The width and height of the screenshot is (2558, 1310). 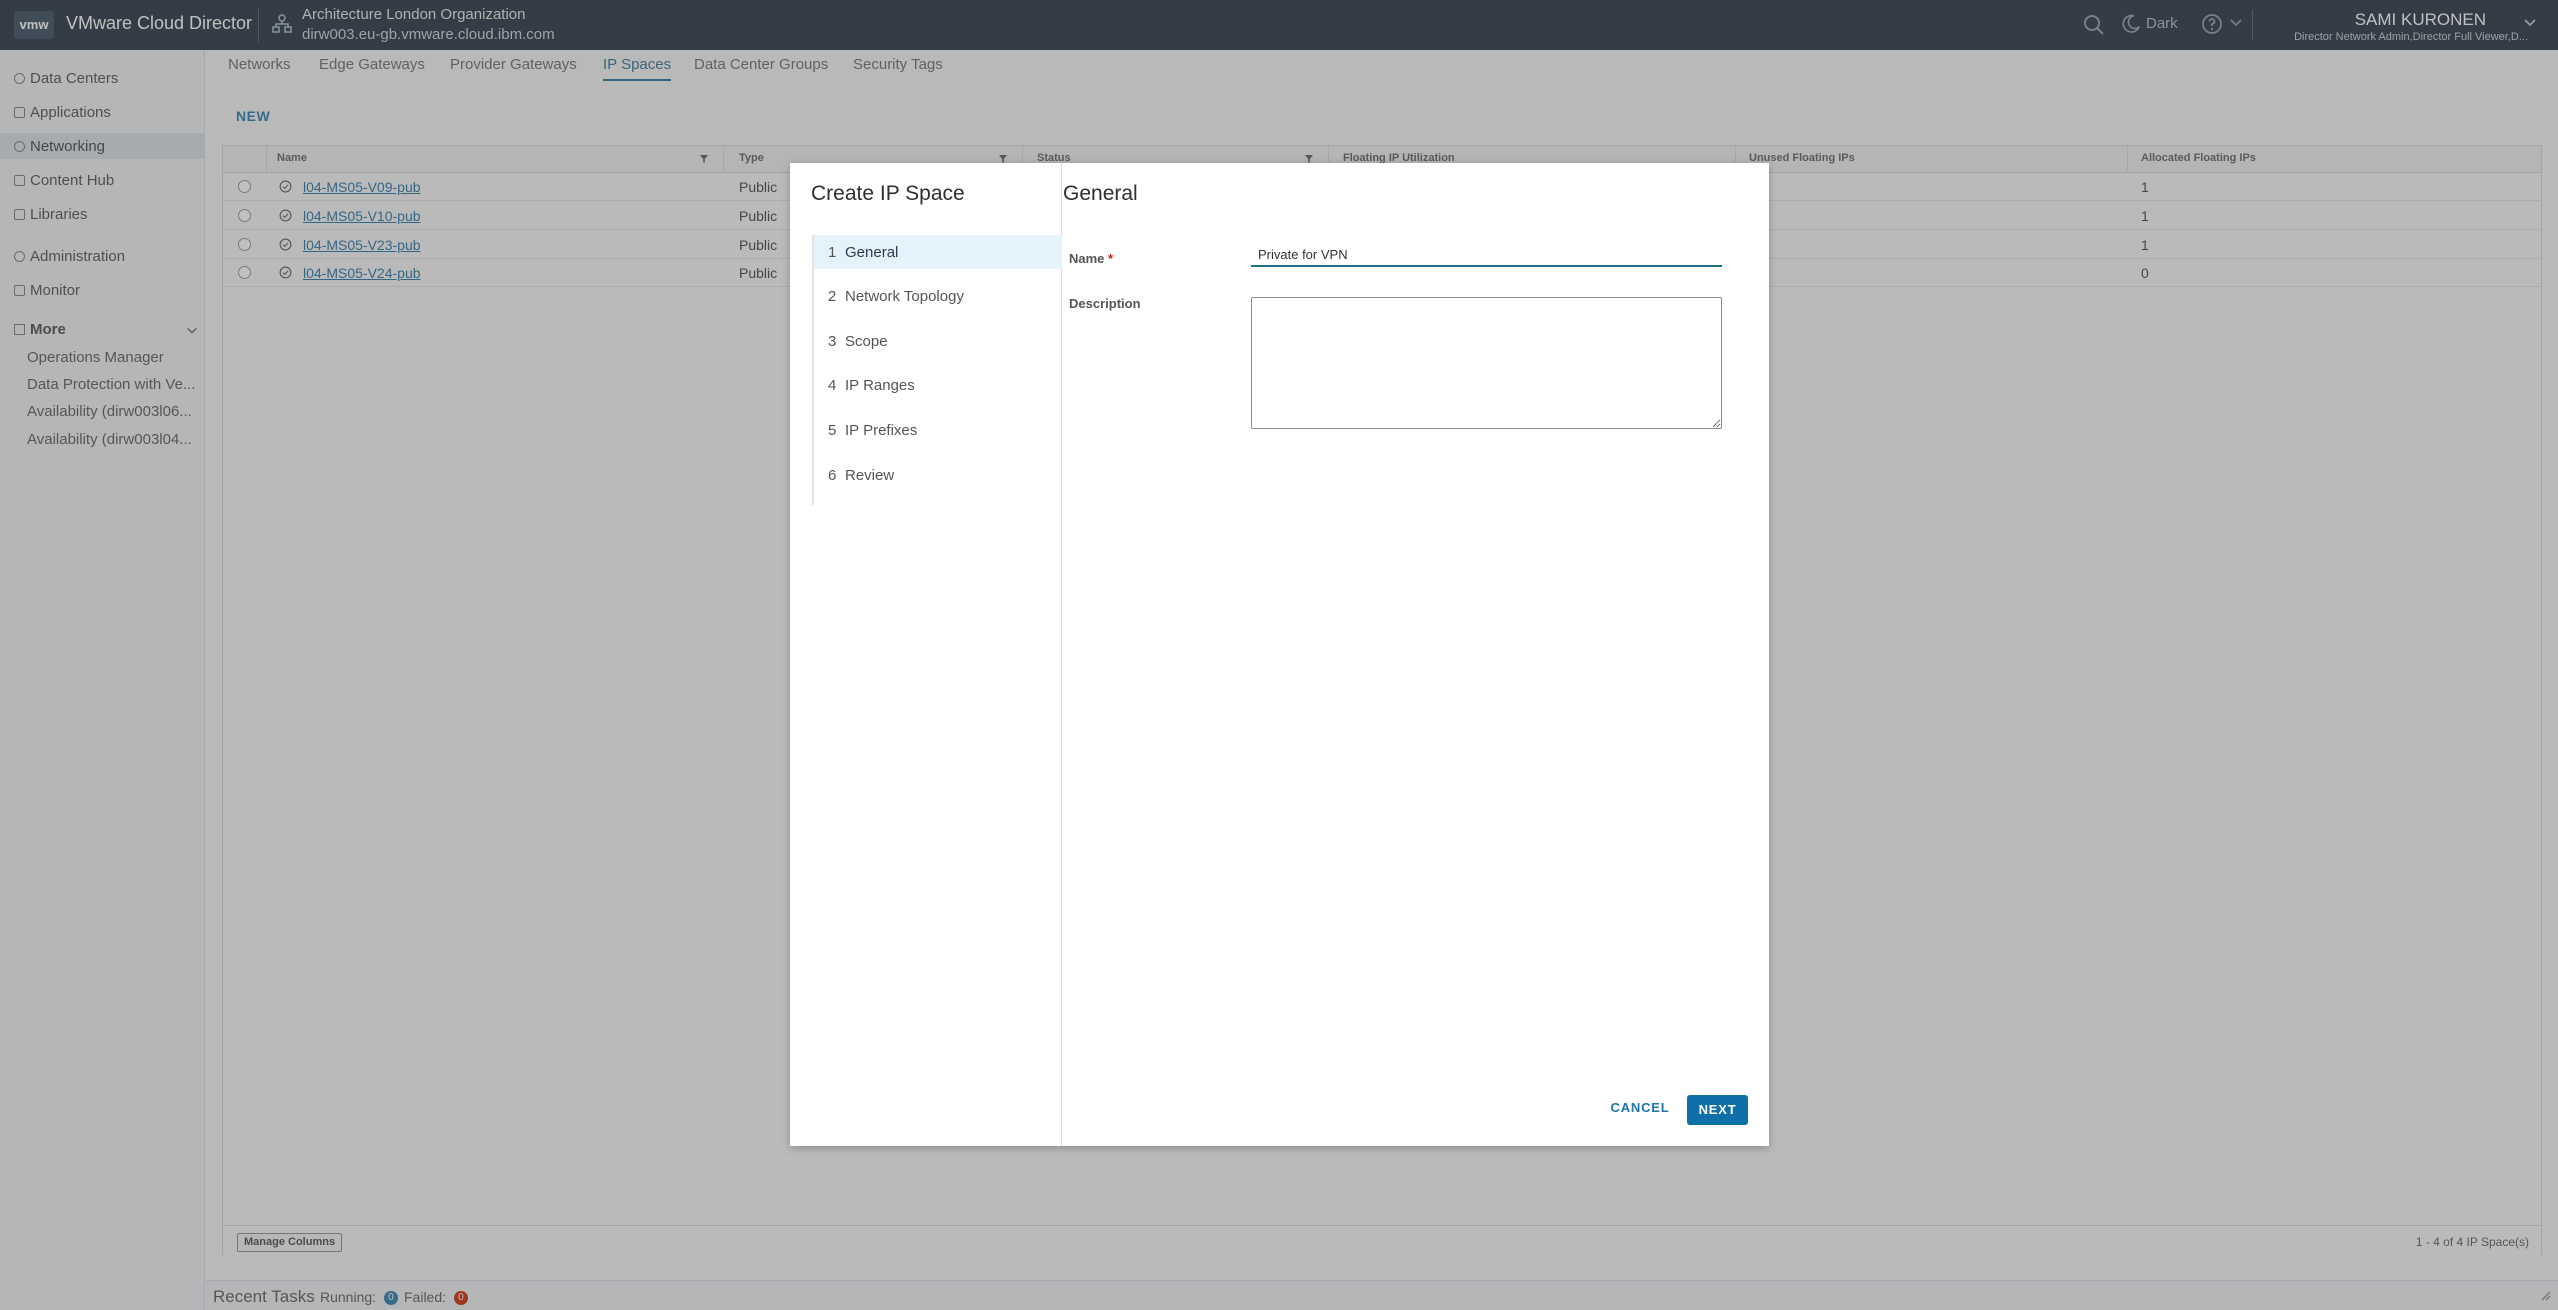 What do you see at coordinates (832, 252) in the screenshot?
I see `step-number: 1` at bounding box center [832, 252].